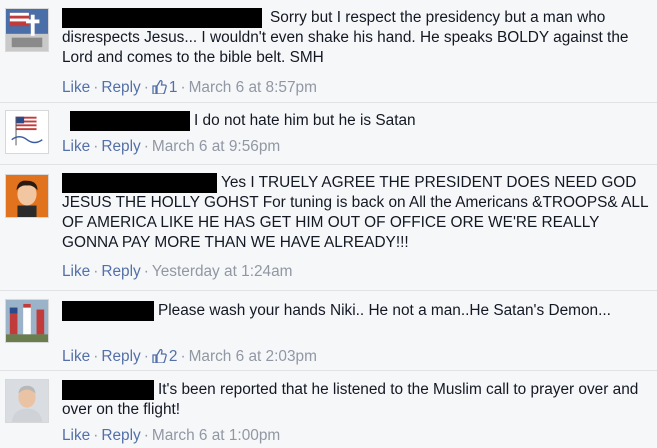 This screenshot has width=657, height=448. What do you see at coordinates (27, 30) in the screenshot?
I see `flag-cross-avatar-icon` at bounding box center [27, 30].